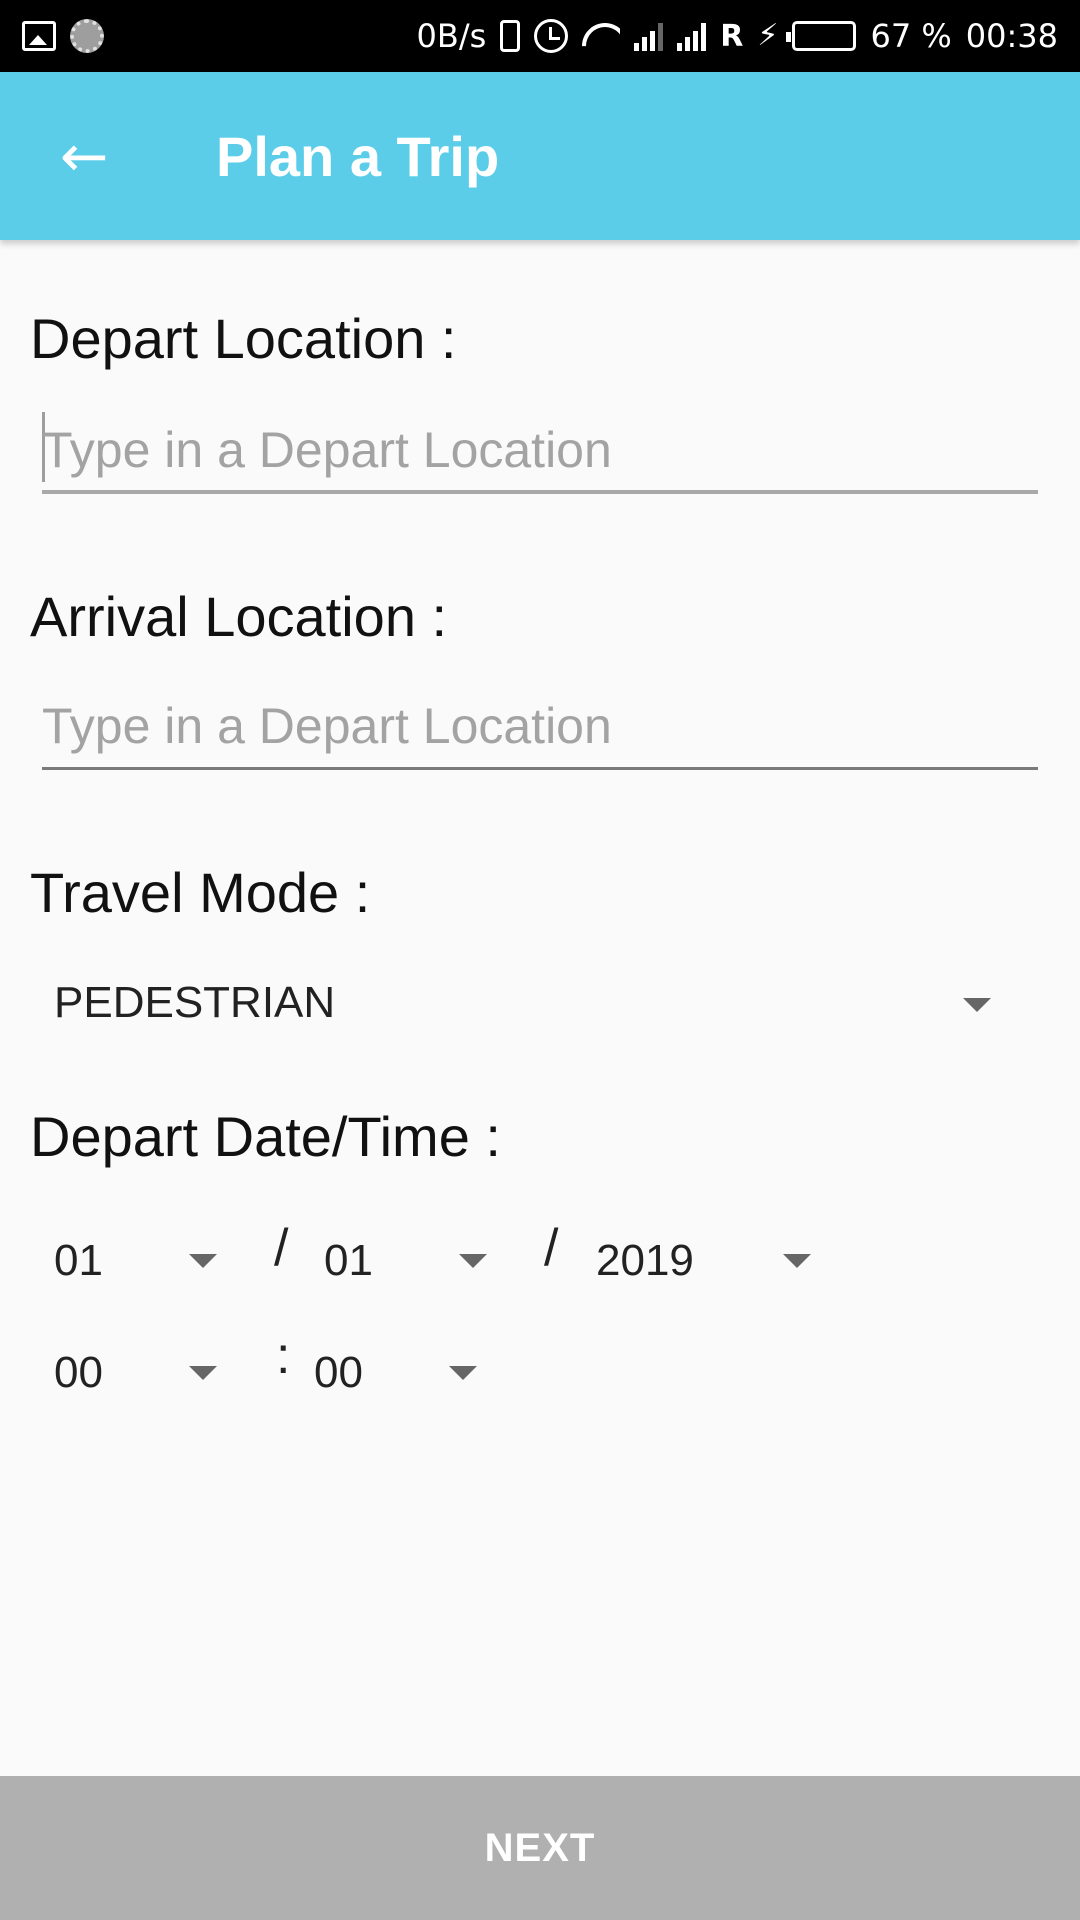 The image size is (1080, 1920). Describe the element at coordinates (78, 1372) in the screenshot. I see `hour-value: 00` at that location.